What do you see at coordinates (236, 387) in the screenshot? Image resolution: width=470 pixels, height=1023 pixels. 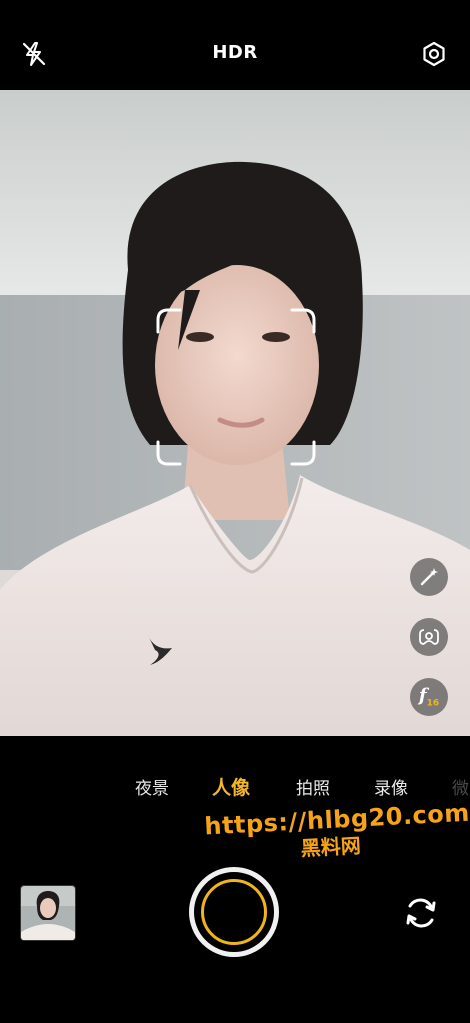 I see `face-focus-frame` at bounding box center [236, 387].